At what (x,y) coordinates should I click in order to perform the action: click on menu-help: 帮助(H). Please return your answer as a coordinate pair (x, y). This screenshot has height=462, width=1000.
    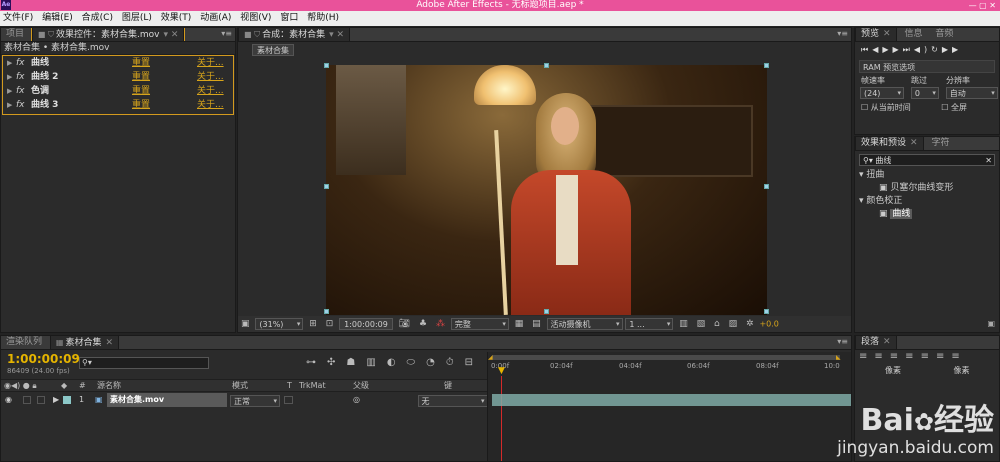
    Looking at the image, I should click on (323, 18).